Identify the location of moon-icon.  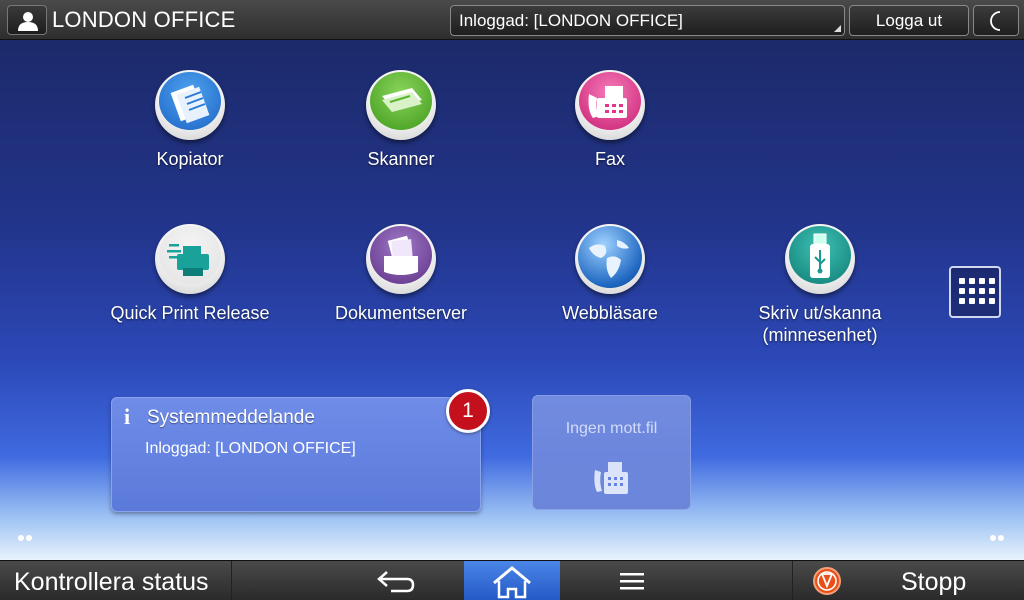
(995, 21).